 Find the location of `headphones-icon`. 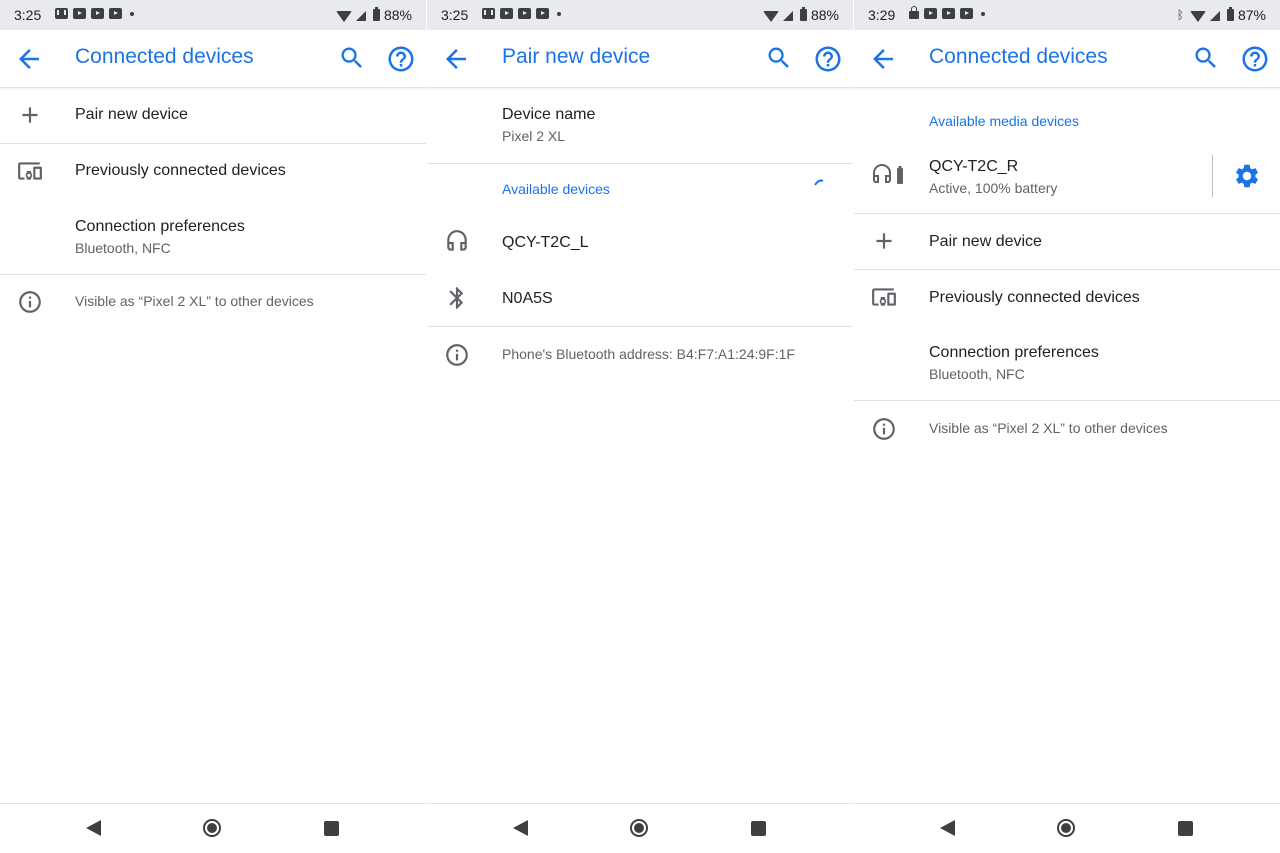

headphones-icon is located at coordinates (457, 240).